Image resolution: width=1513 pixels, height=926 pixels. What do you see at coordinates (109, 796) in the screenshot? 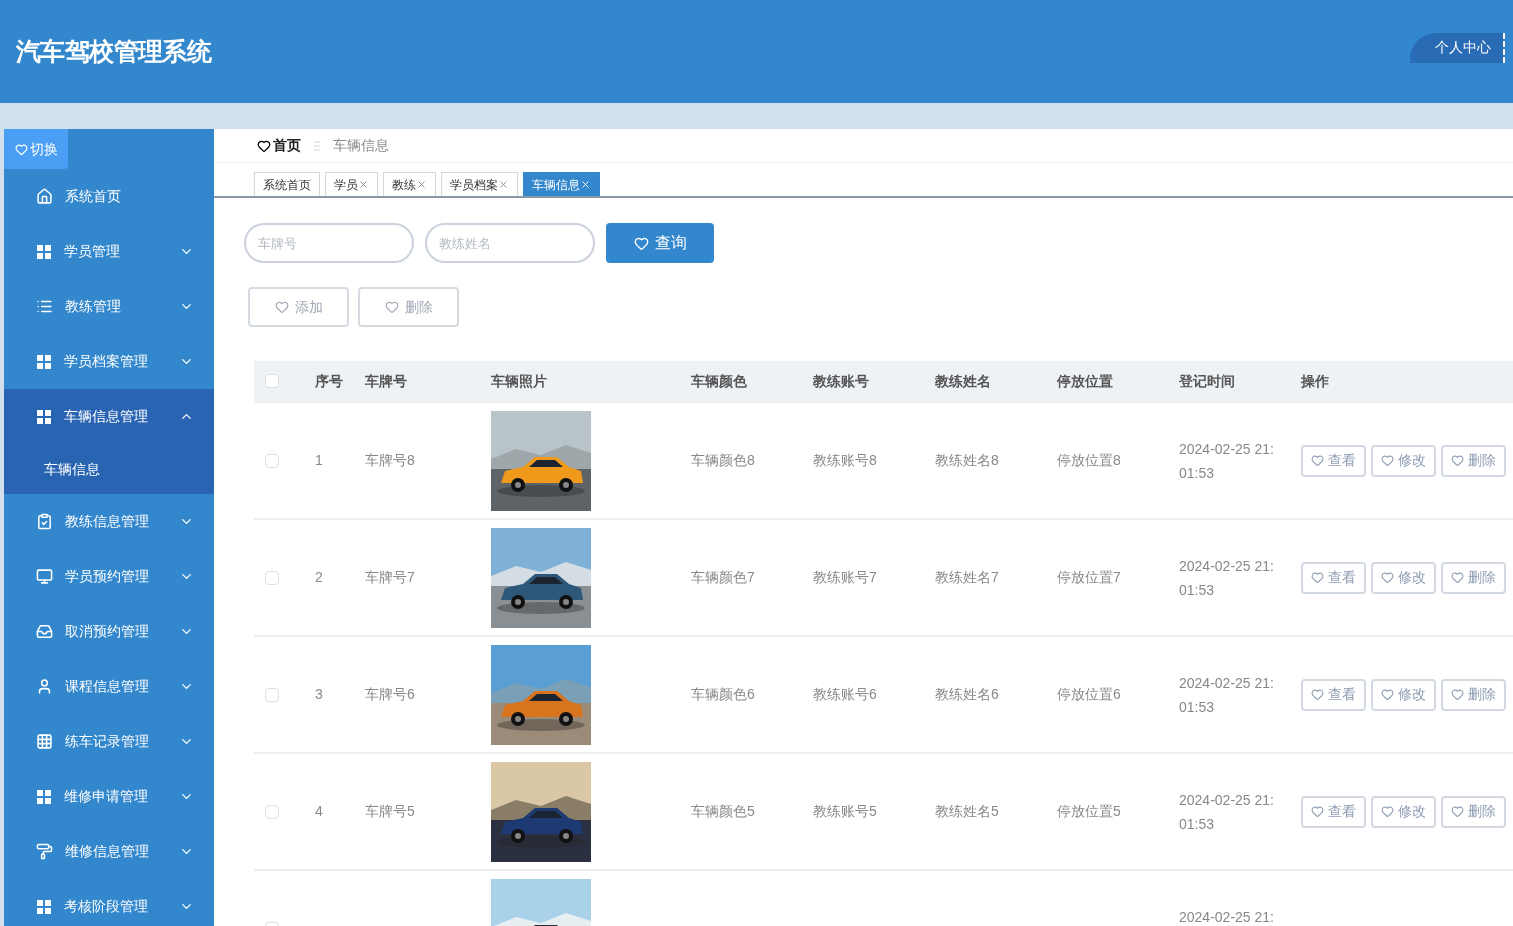
I see `sidebar-item: 维修申请管理` at bounding box center [109, 796].